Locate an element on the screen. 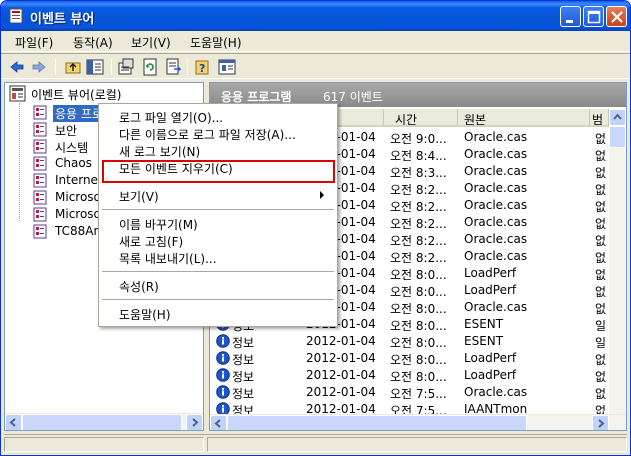 This screenshot has height=456, width=631. column-header-source: 원본 is located at coordinates (524, 118).